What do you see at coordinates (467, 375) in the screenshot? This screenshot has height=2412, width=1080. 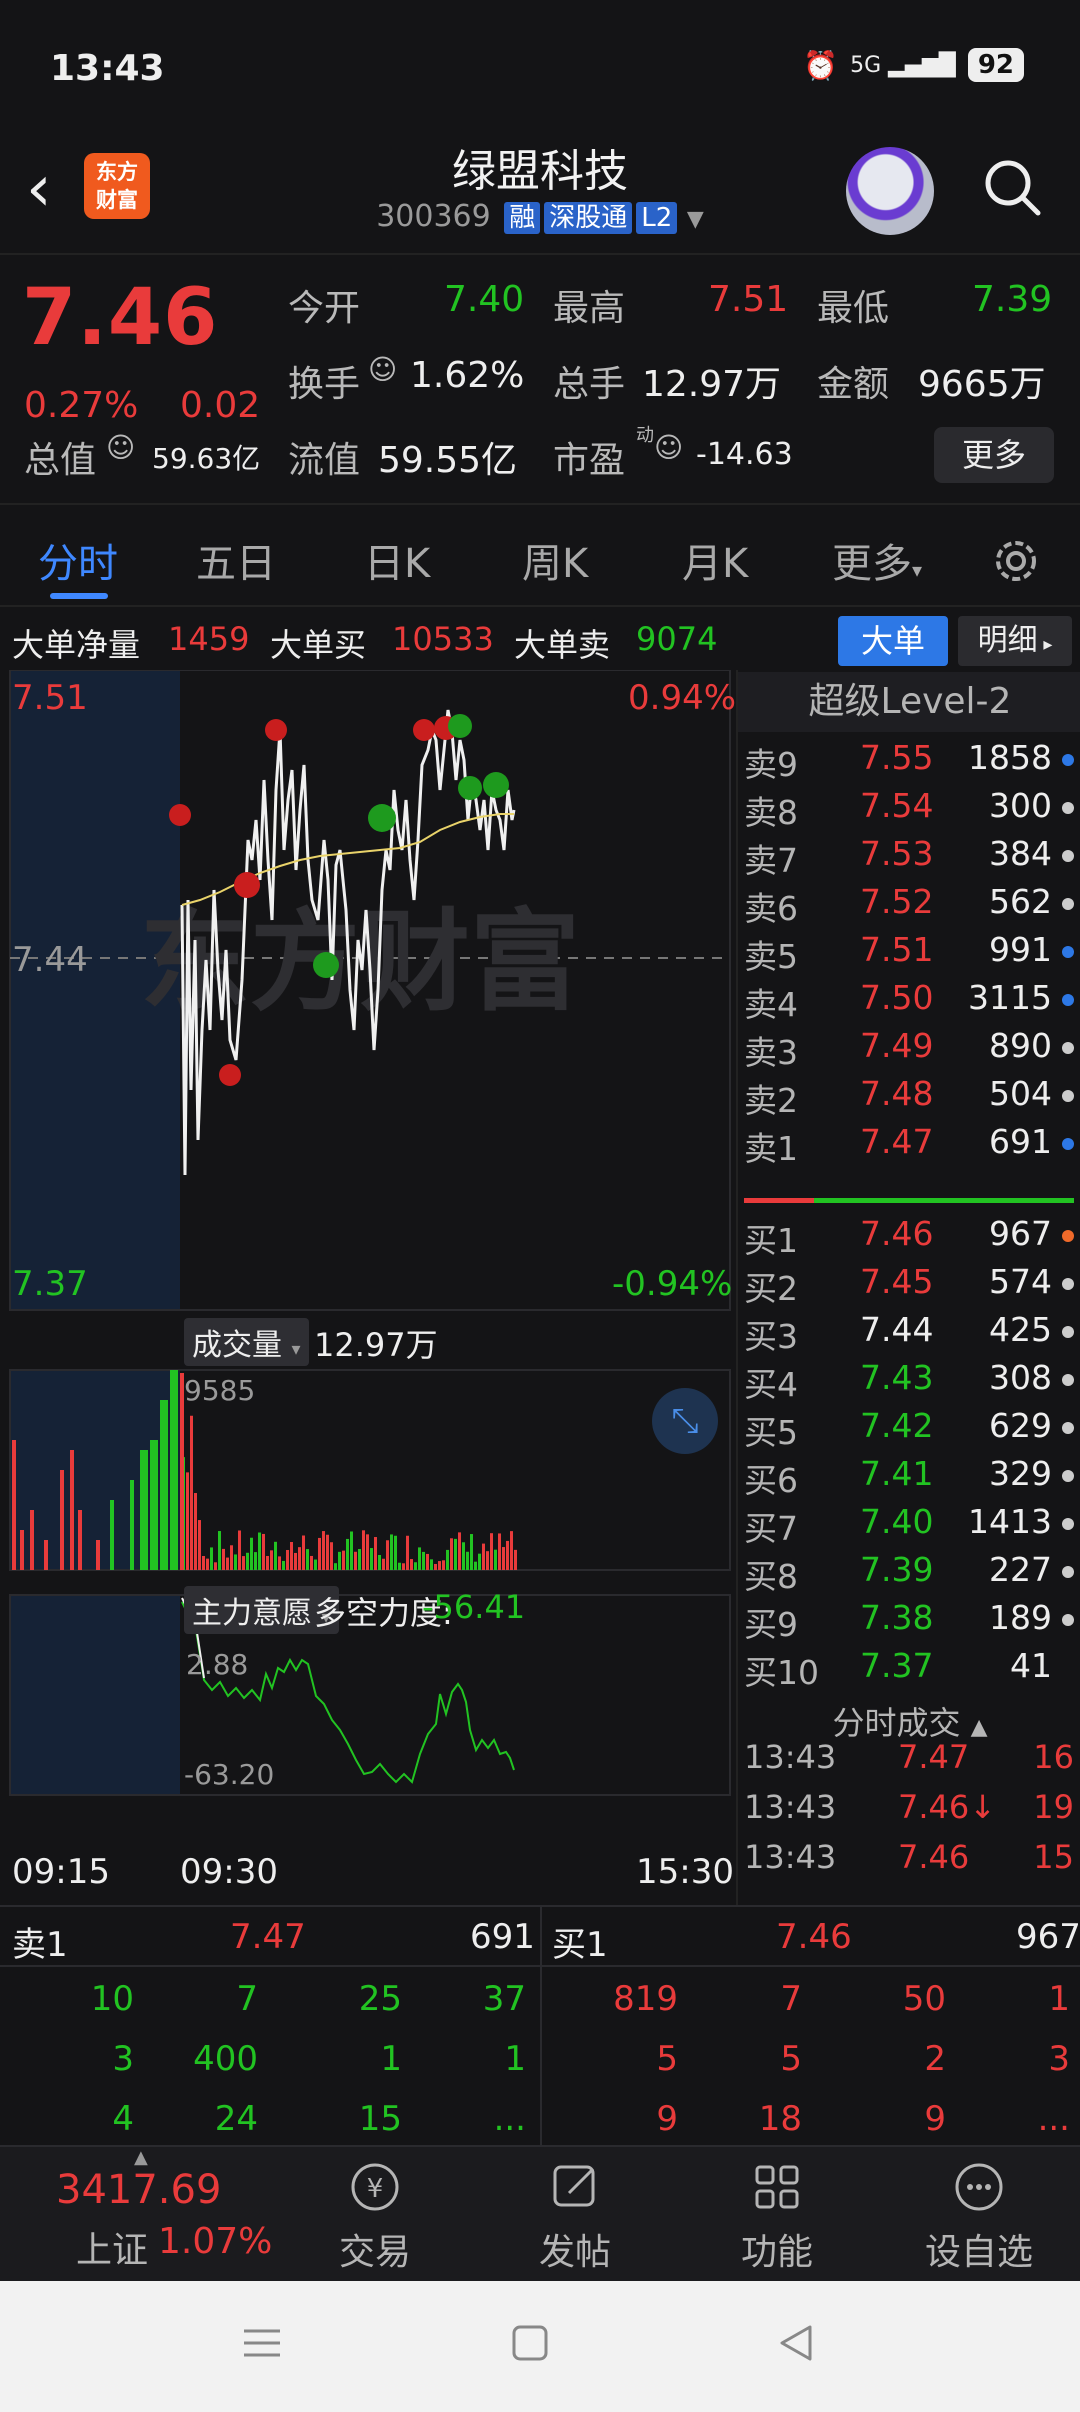 I see `turnover-value: 1.62%` at bounding box center [467, 375].